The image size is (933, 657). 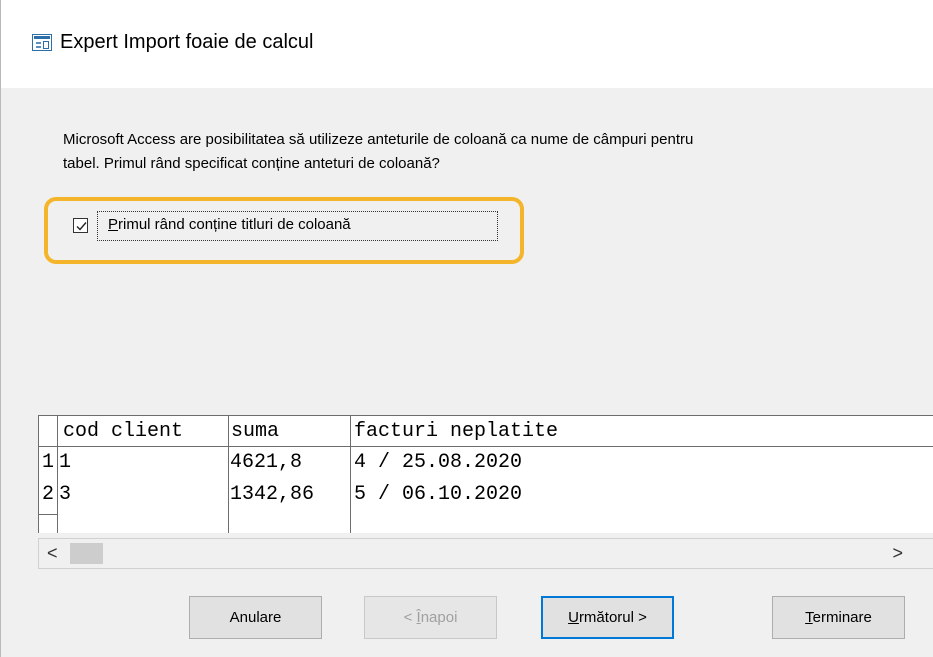 I want to click on row-number: 2, so click(x=48, y=494).